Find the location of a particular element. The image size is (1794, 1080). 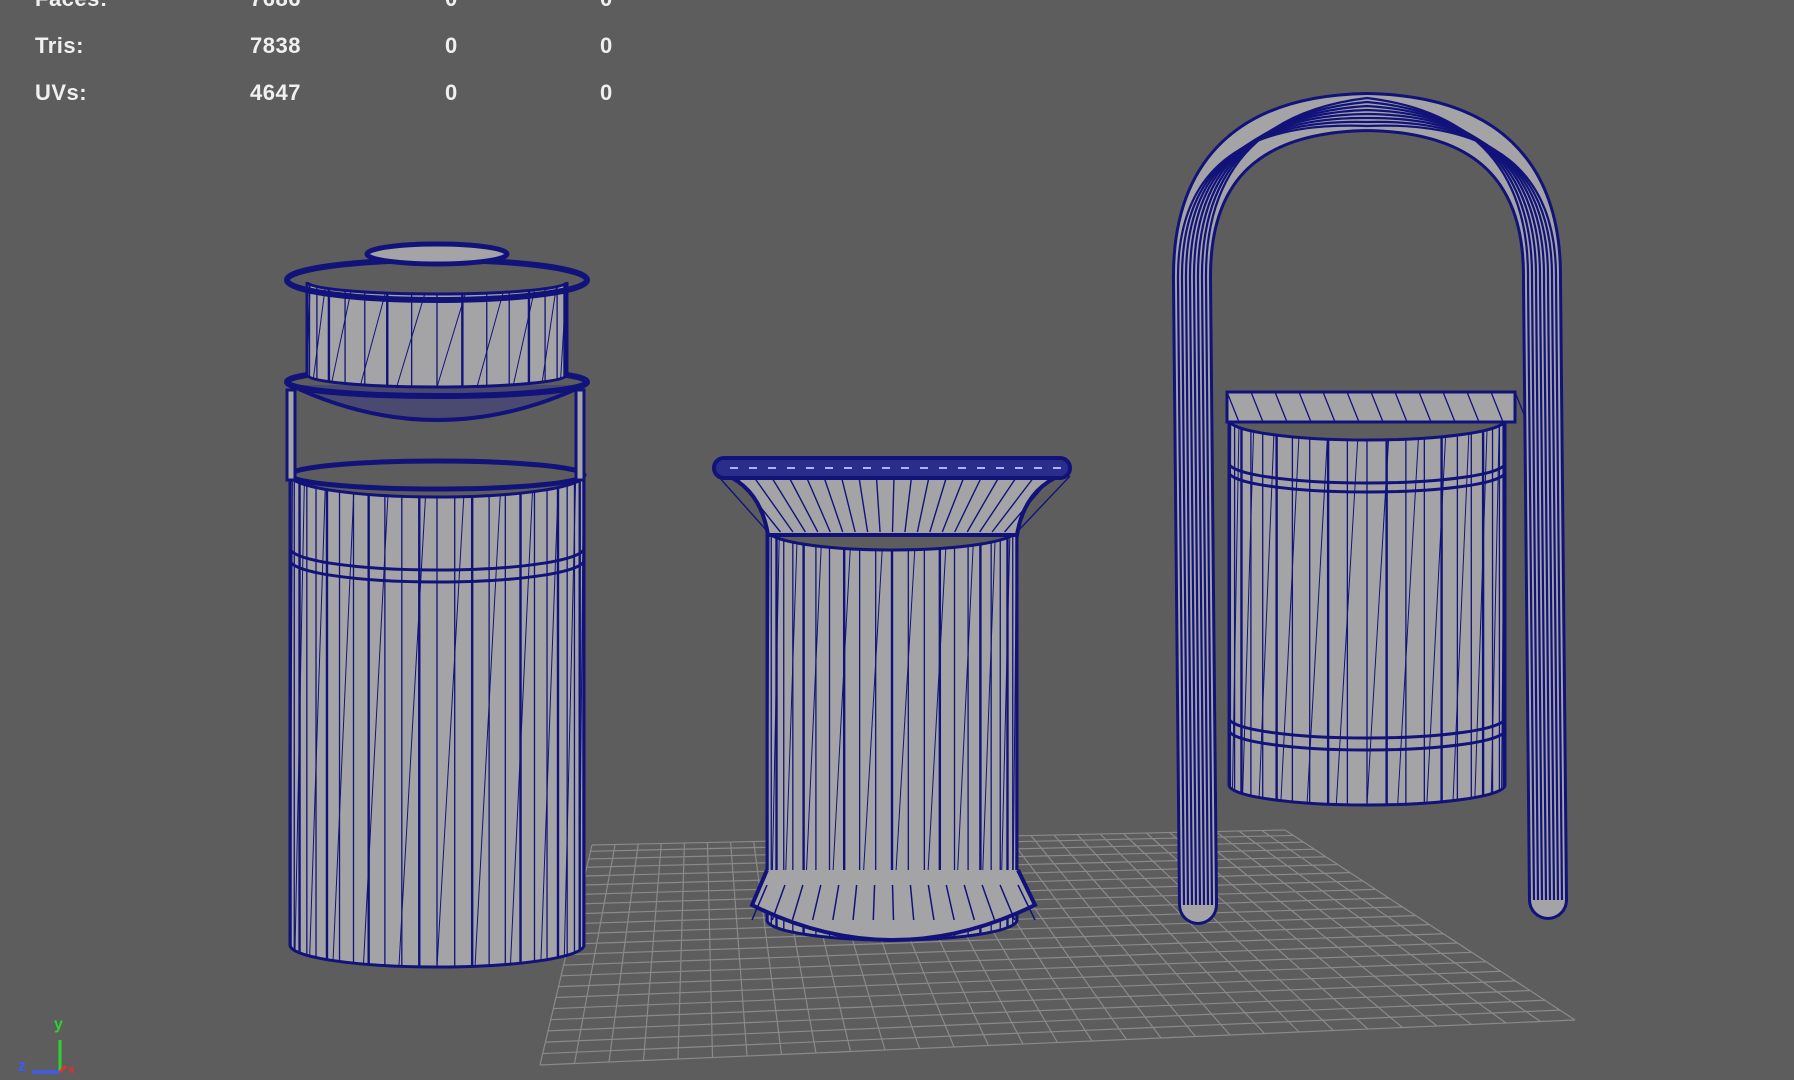

hud-row-faces: Faces: 7686 0 0 is located at coordinates (335, 16).